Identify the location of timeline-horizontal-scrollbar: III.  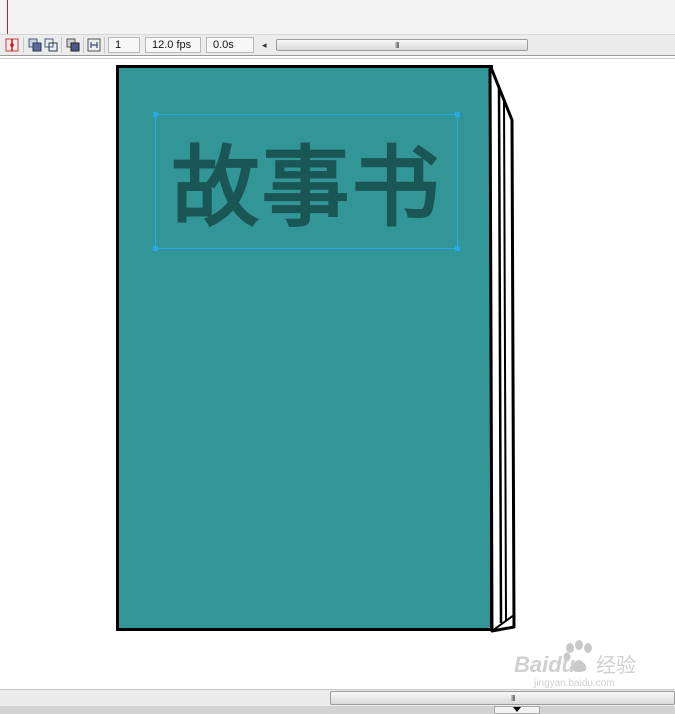
(402, 45).